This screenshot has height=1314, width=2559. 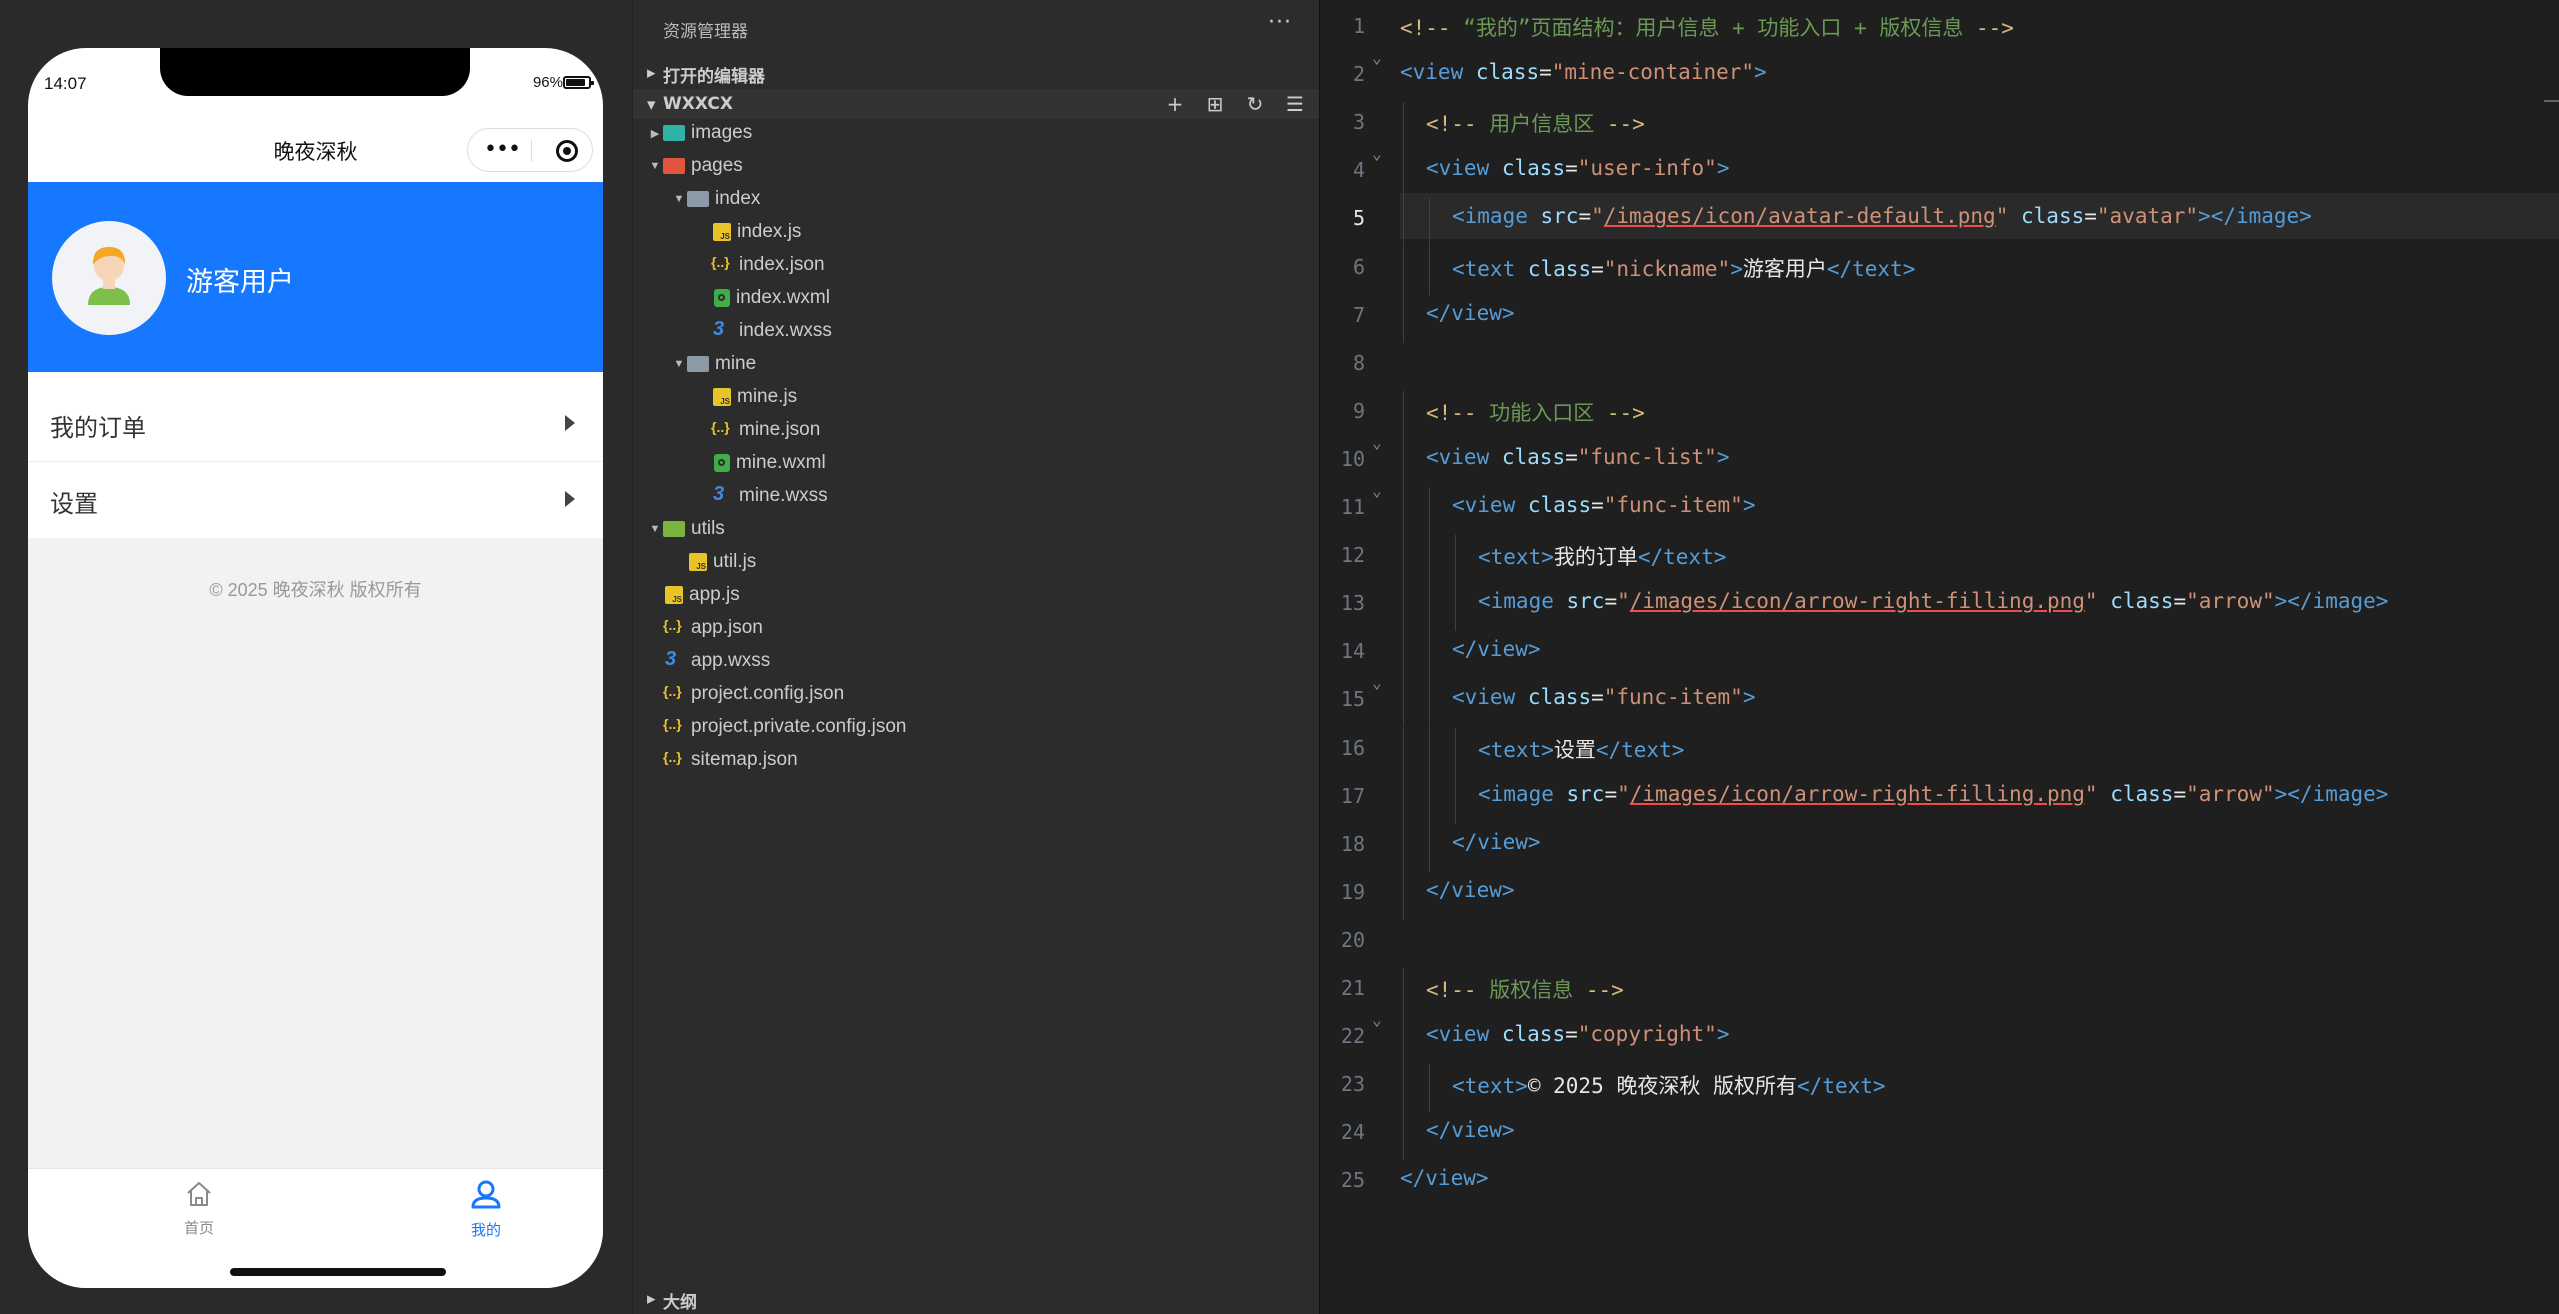 What do you see at coordinates (651, 73) in the screenshot?
I see `chevron-right-icon: ▸` at bounding box center [651, 73].